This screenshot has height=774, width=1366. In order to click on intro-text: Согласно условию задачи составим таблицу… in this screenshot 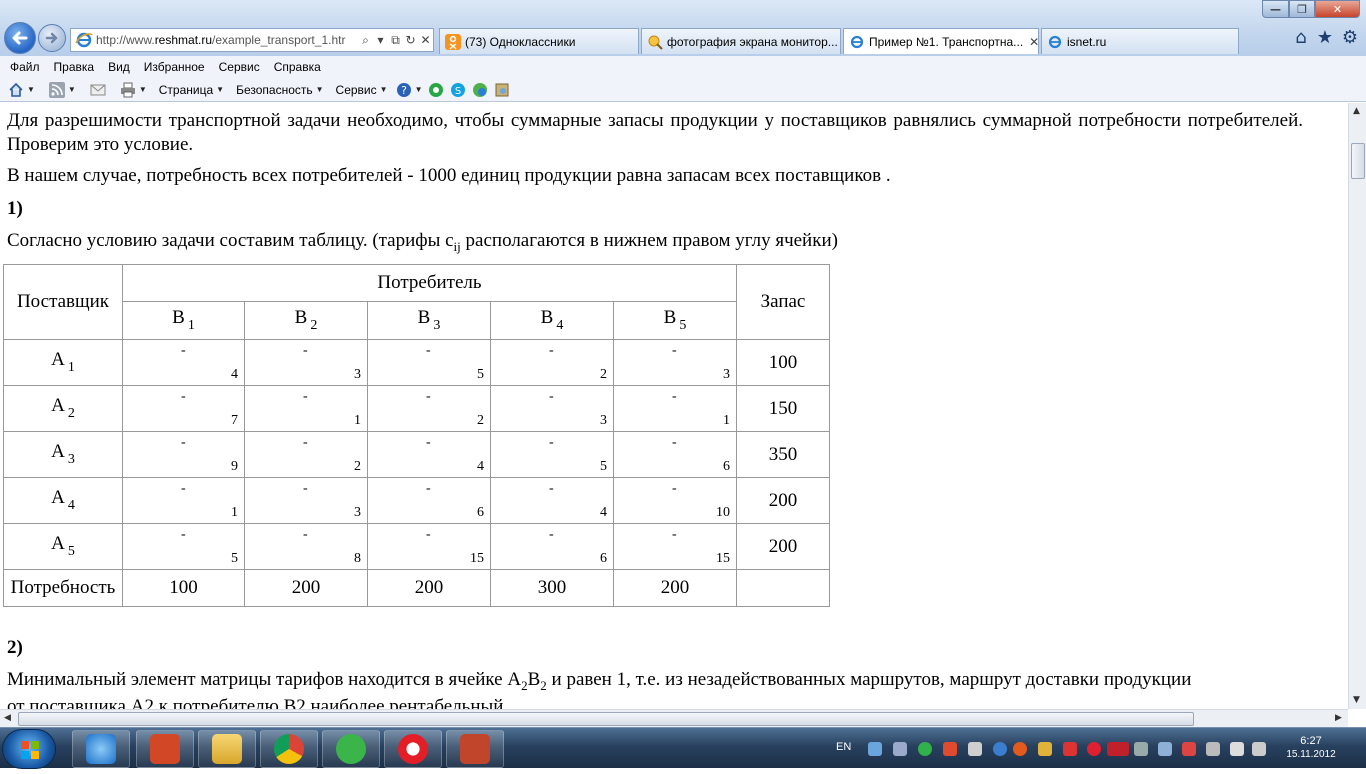, I will do `click(230, 240)`.